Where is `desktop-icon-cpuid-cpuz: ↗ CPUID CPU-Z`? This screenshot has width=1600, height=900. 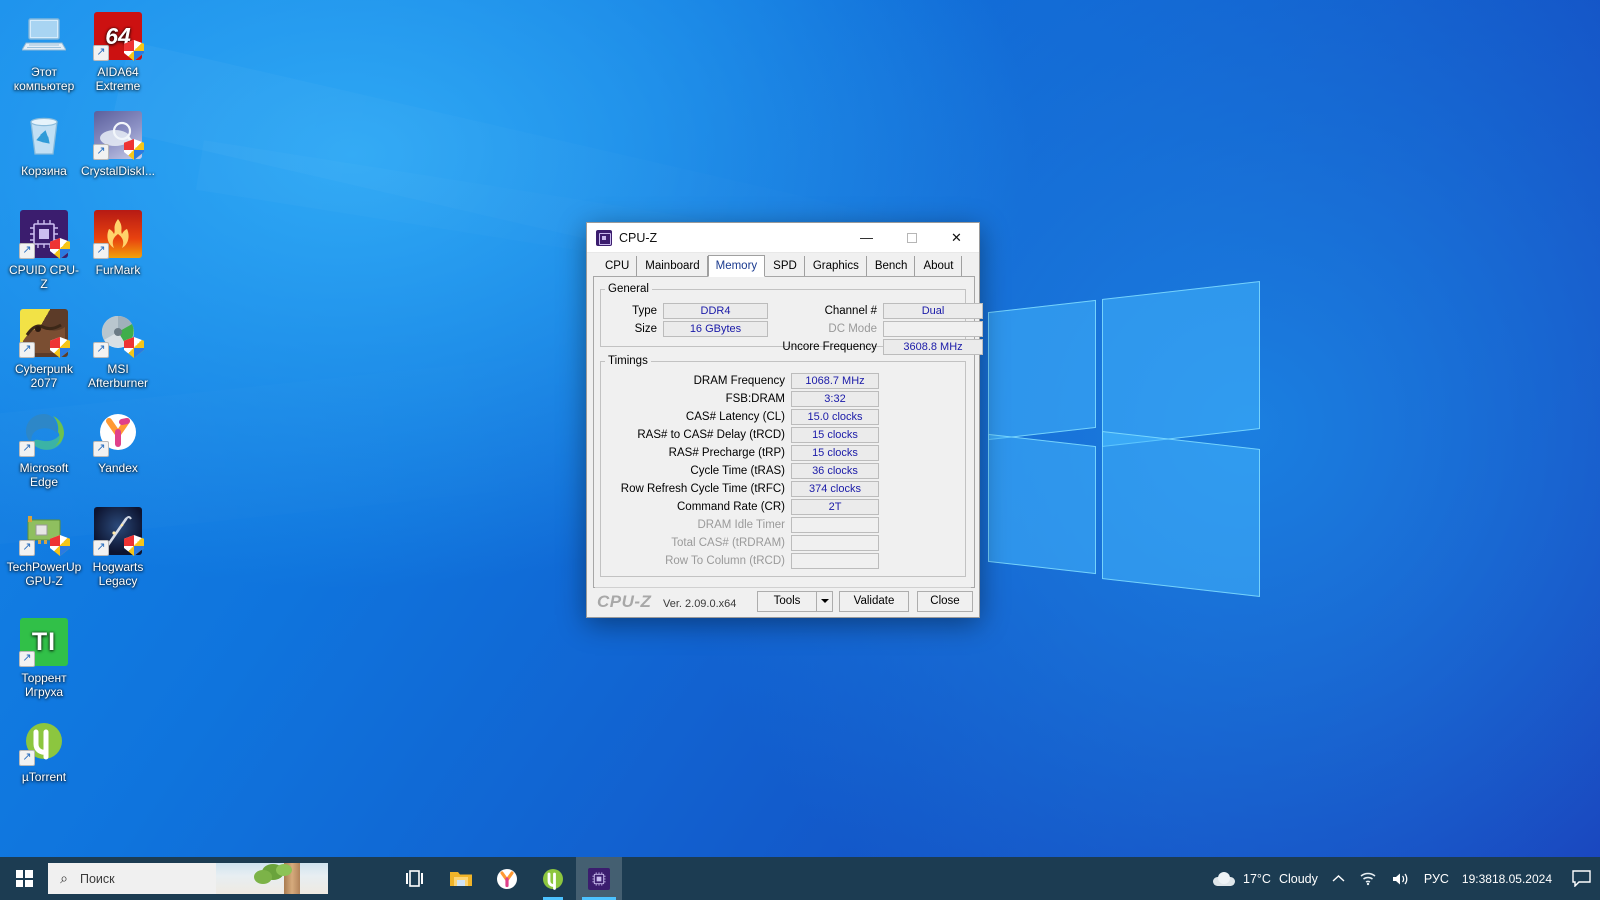 desktop-icon-cpuid-cpuz: ↗ CPUID CPU-Z is located at coordinates (44, 250).